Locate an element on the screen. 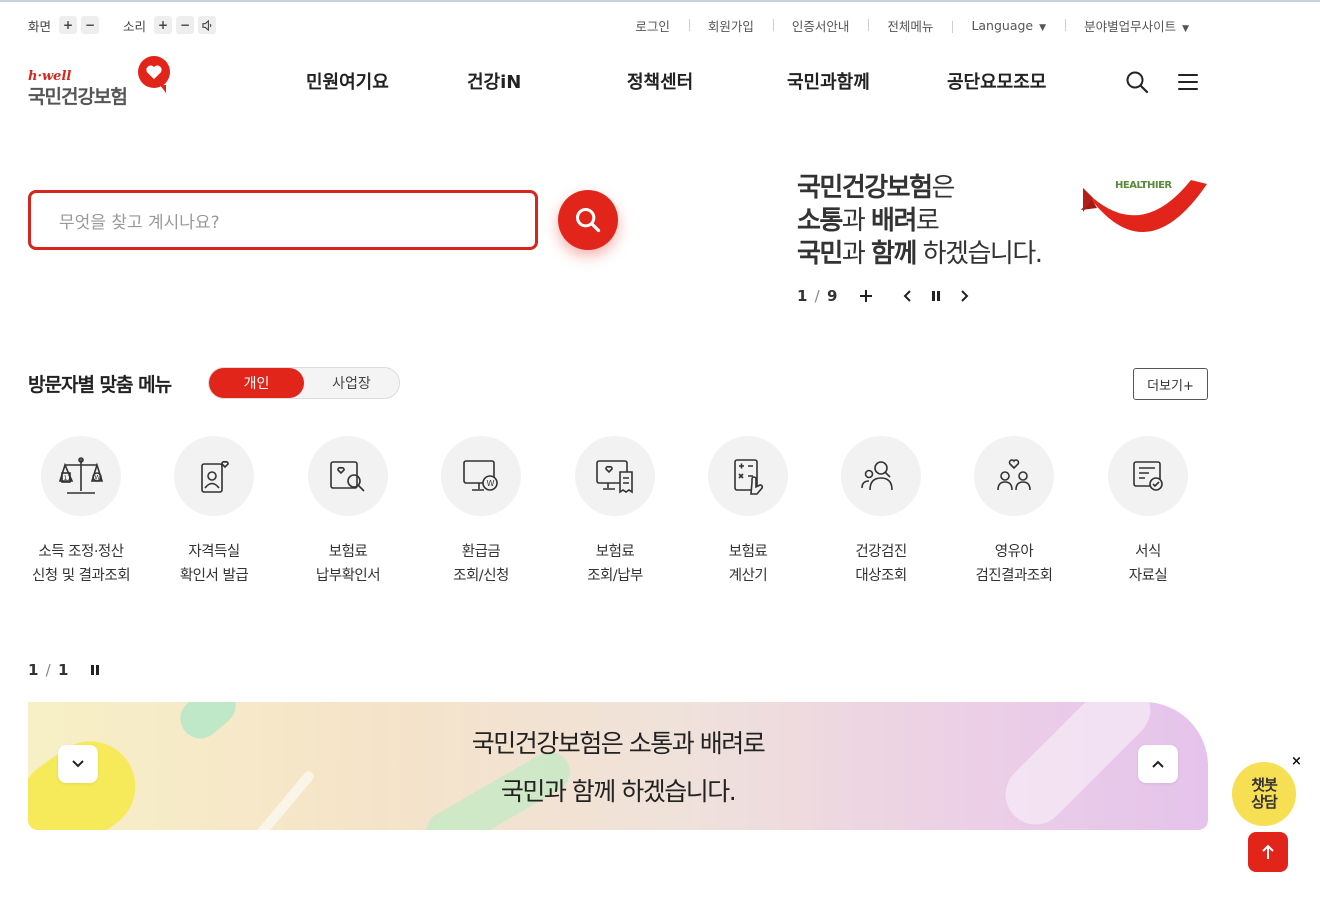 The height and width of the screenshot is (903, 1320). quick-menu-line2: 납부확인서 is located at coordinates (348, 576).